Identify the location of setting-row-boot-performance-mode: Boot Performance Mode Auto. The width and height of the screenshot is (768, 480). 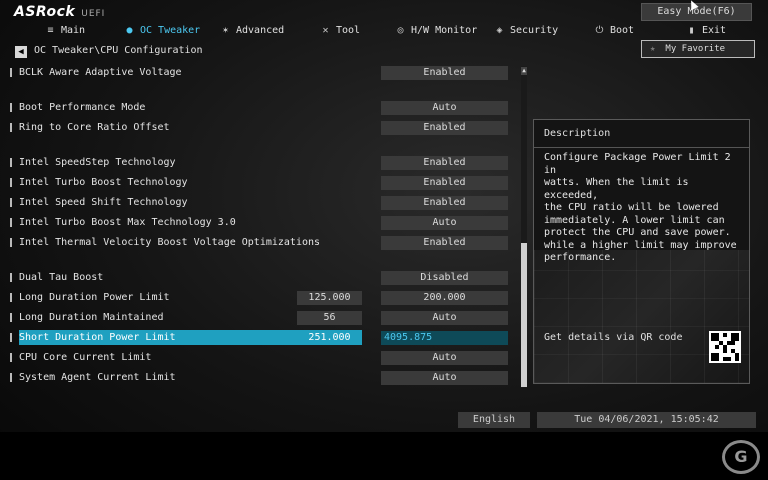
(260, 107).